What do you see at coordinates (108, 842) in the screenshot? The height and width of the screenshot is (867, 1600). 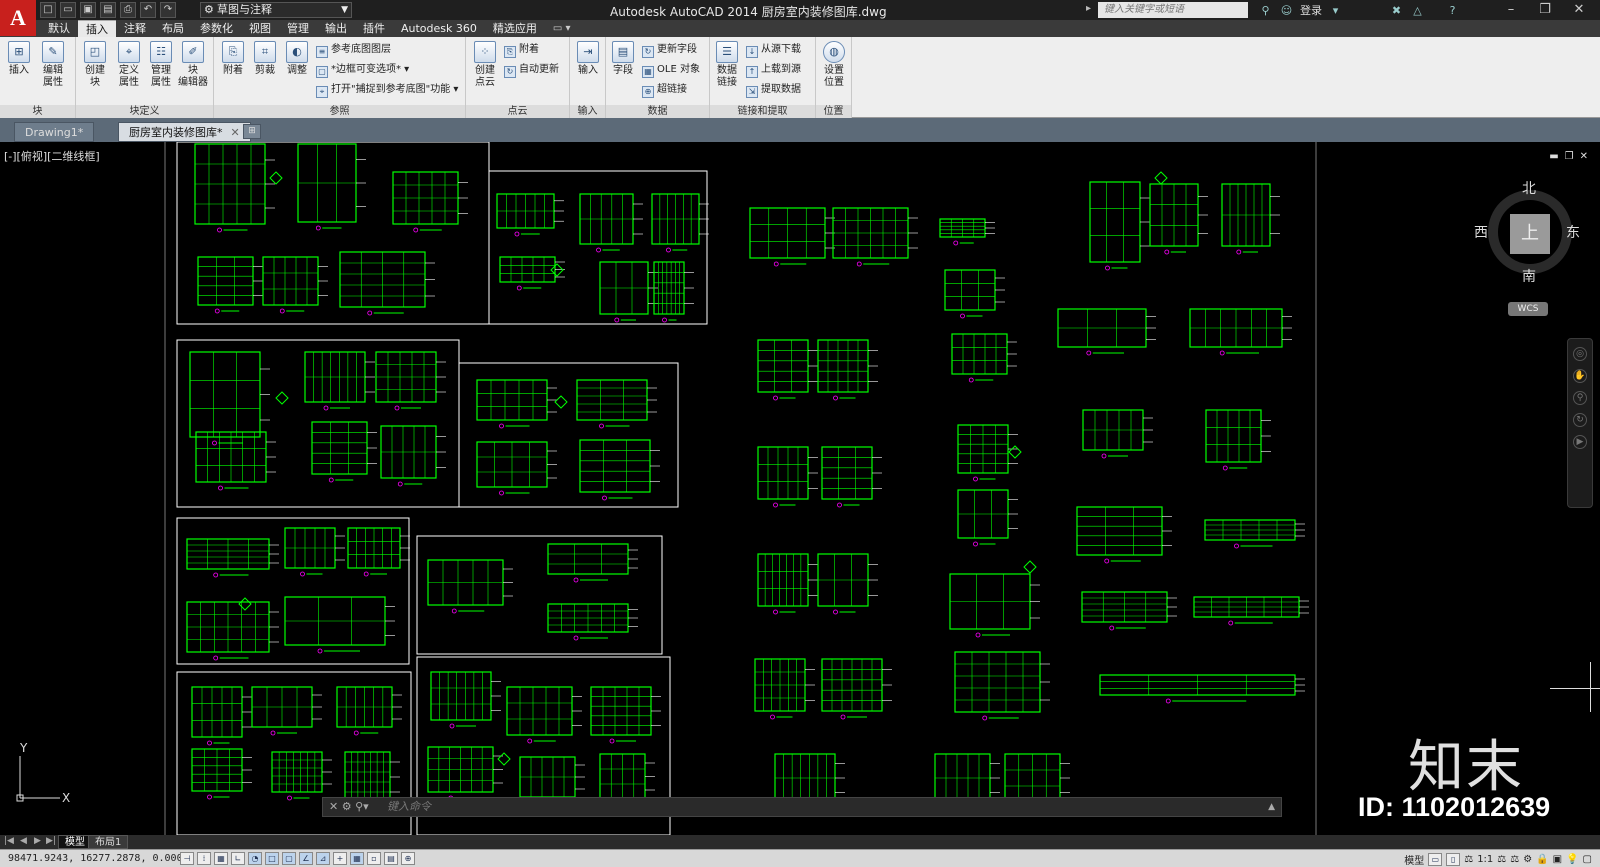 I see `tab-layout1: 布局1` at bounding box center [108, 842].